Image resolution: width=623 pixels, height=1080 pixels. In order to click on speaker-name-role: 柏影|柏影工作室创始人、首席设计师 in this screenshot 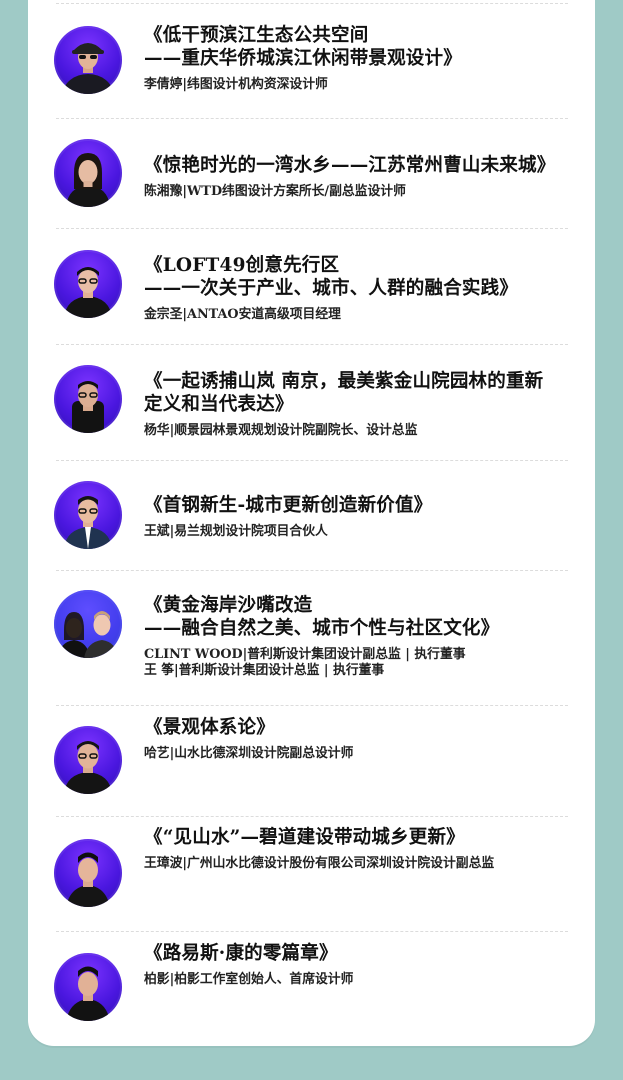, I will do `click(249, 979)`.